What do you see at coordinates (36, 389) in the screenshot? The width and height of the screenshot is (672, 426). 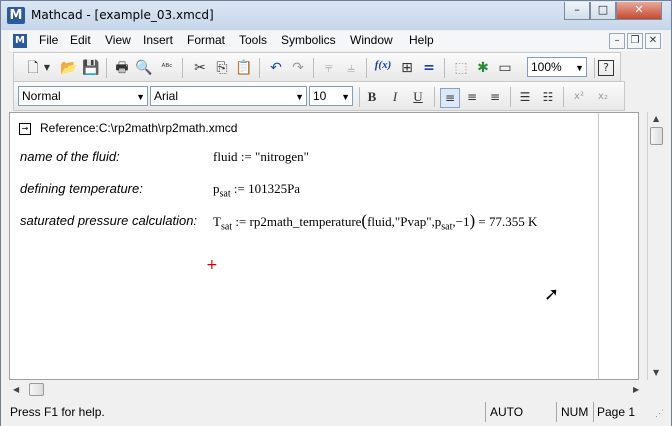 I see `horizontal-scroll-thumb` at bounding box center [36, 389].